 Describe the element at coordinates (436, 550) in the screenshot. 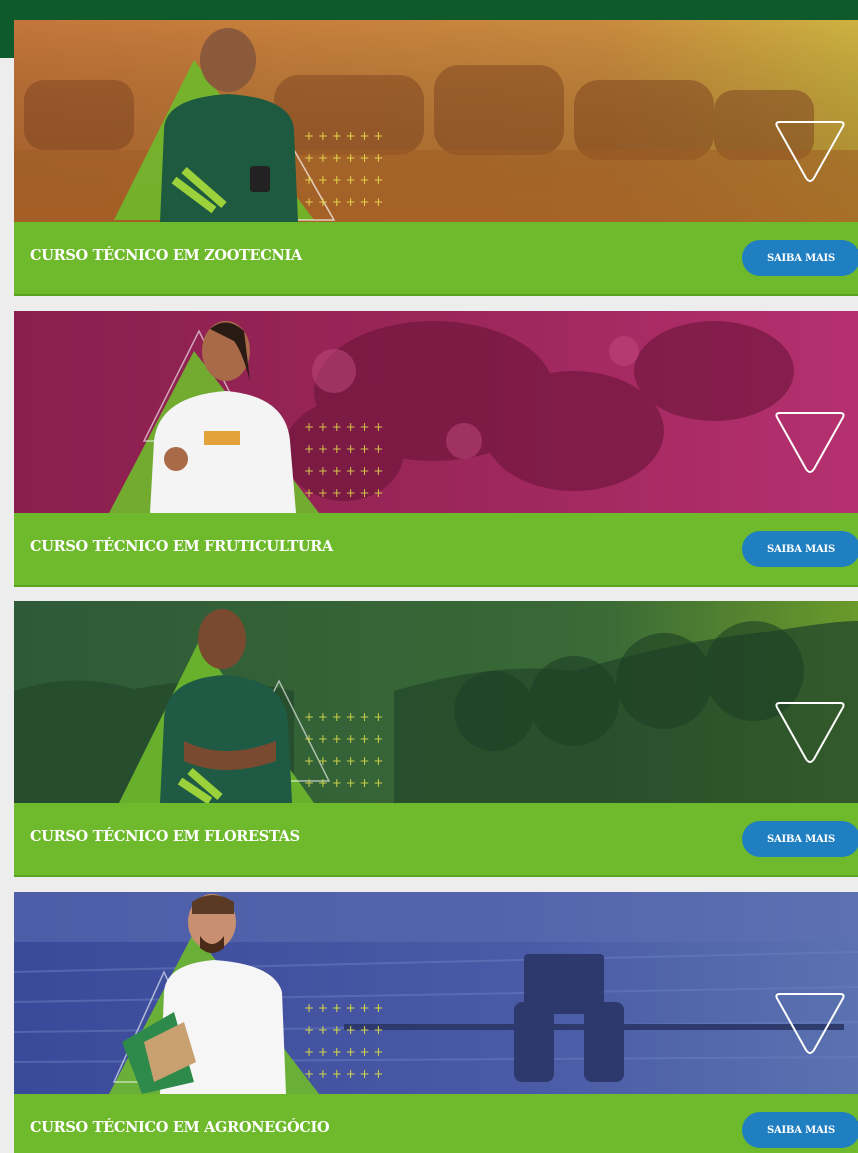

I see `course-title-bar: CURSO TÉCNICO EM FRUTICULTURA SAIBA MAIS` at that location.